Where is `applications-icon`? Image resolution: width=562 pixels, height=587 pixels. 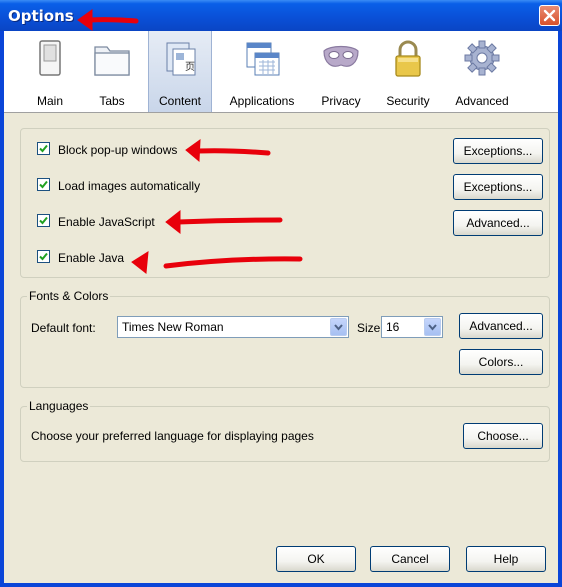 applications-icon is located at coordinates (263, 59).